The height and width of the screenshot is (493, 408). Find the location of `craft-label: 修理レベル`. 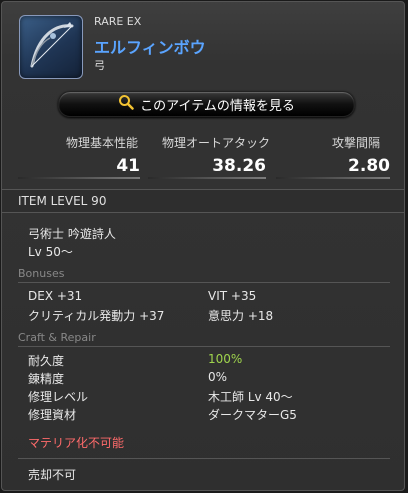

craft-label: 修理レベル is located at coordinates (58, 397).